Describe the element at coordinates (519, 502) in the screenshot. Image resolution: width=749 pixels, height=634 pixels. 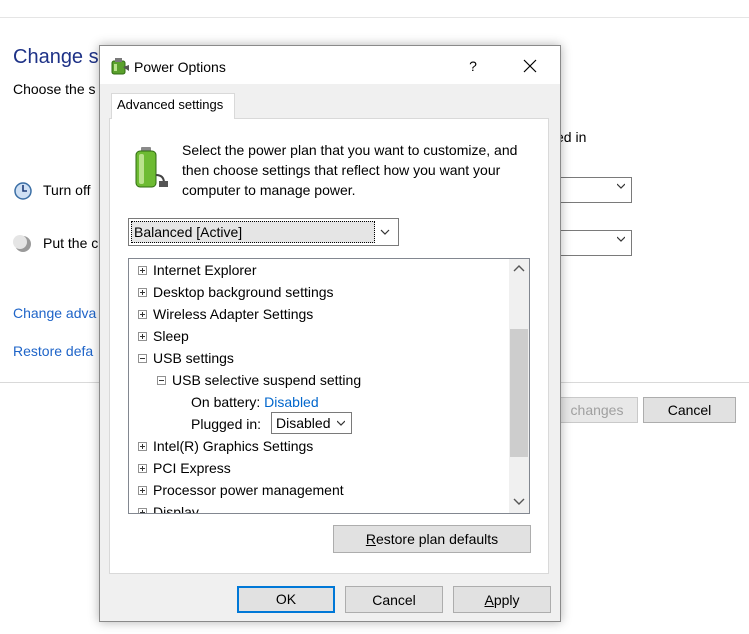
I see `scroll-down-icon` at that location.